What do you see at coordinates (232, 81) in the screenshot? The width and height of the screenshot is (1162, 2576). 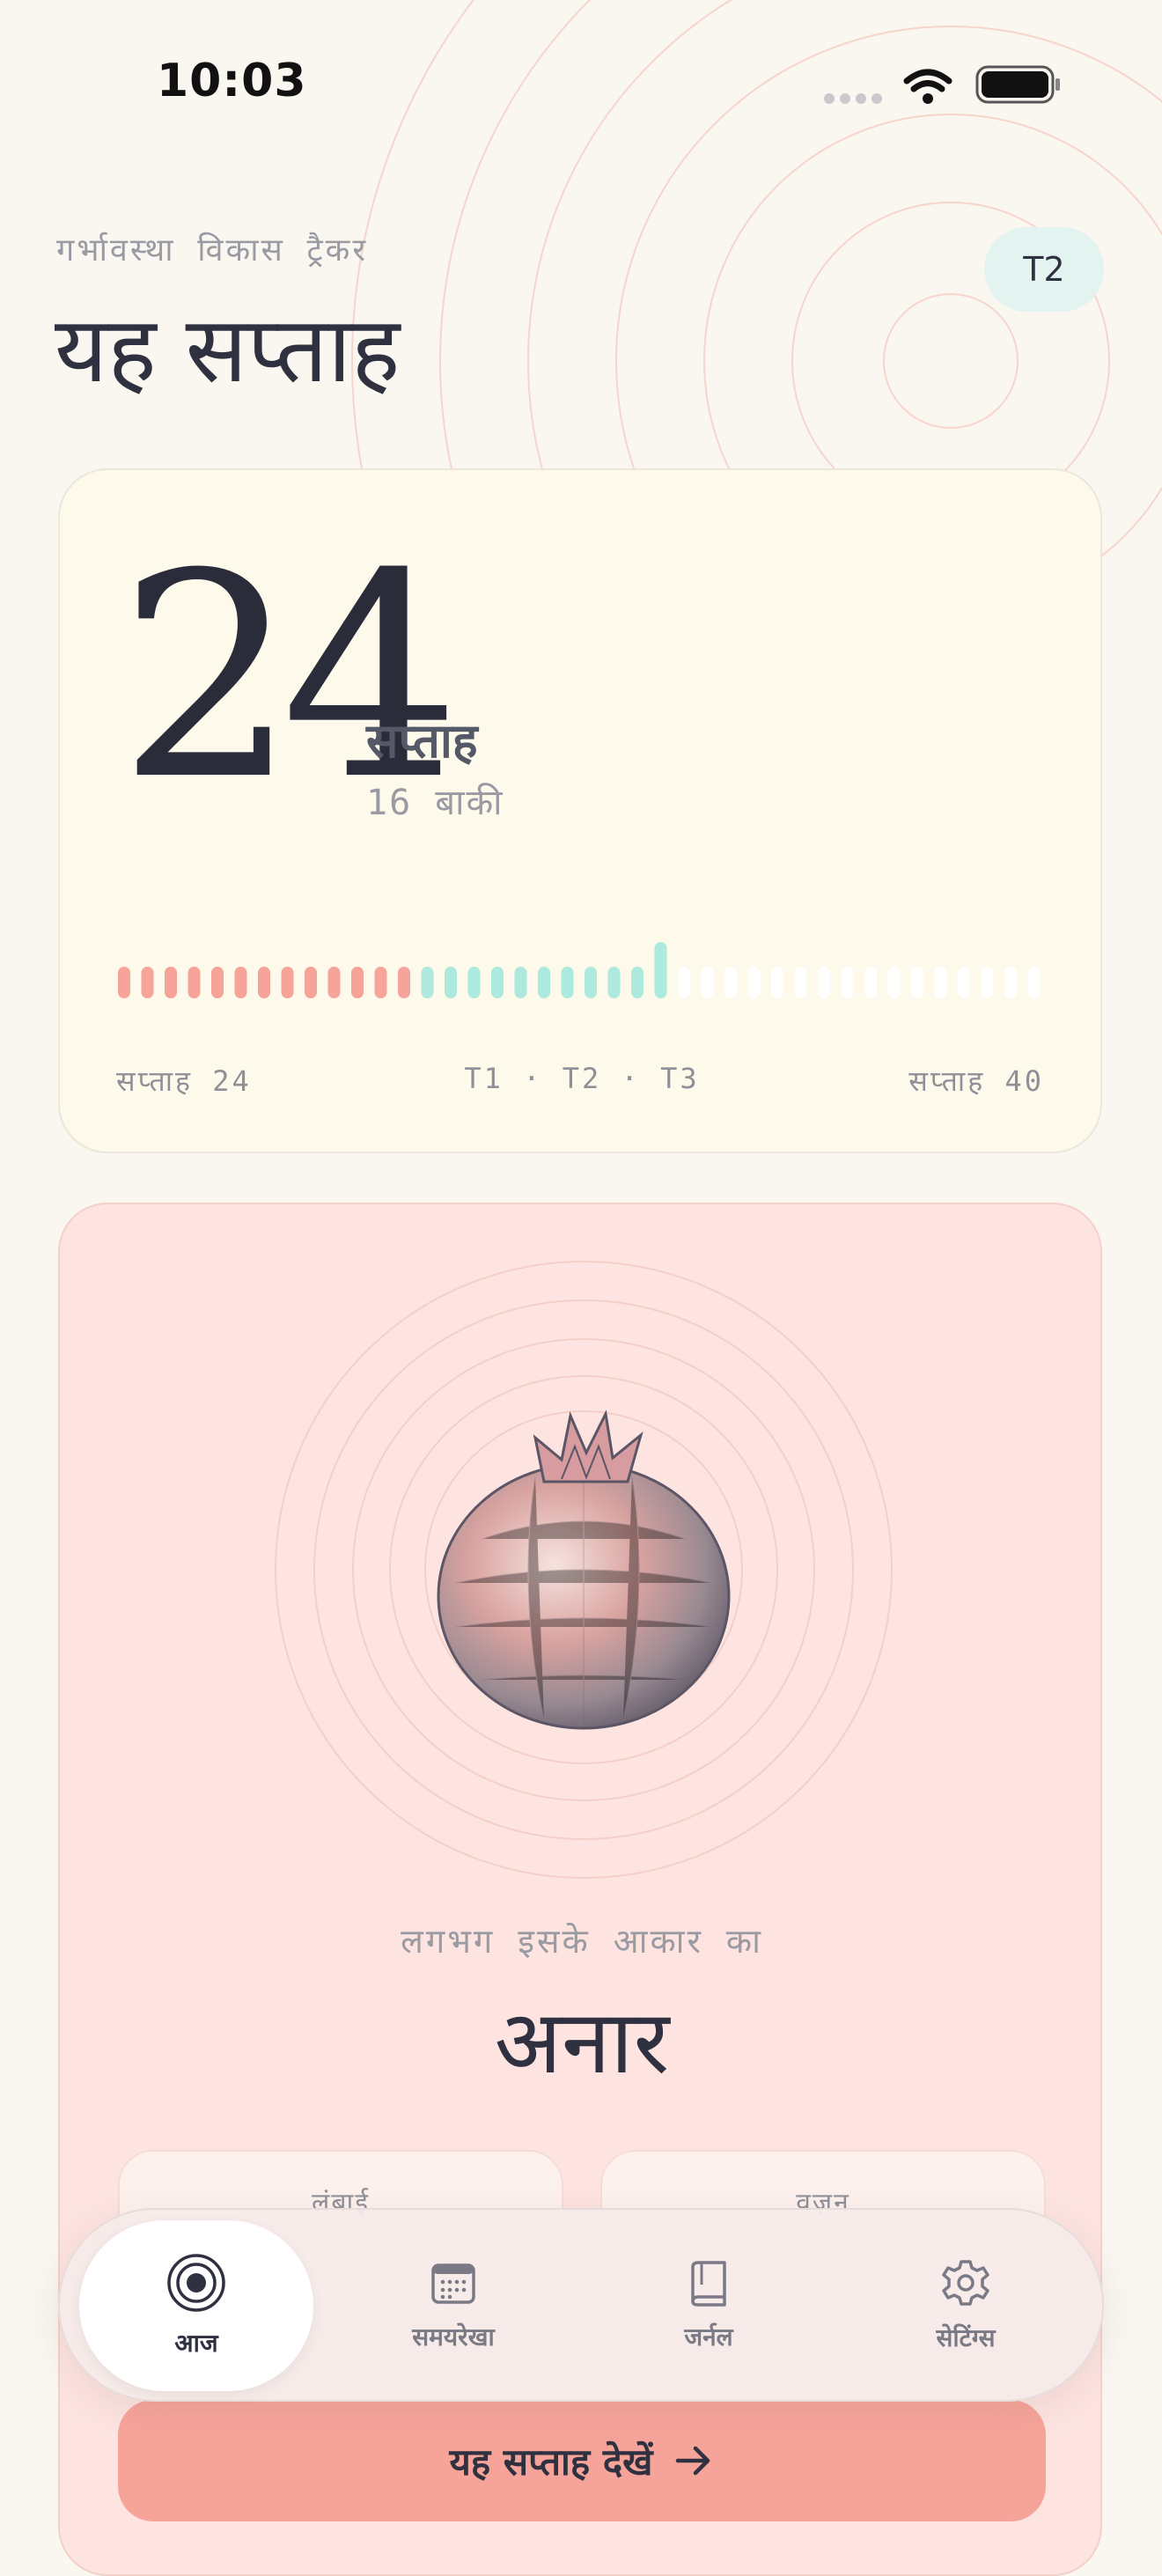 I see `status-time: 10:03` at bounding box center [232, 81].